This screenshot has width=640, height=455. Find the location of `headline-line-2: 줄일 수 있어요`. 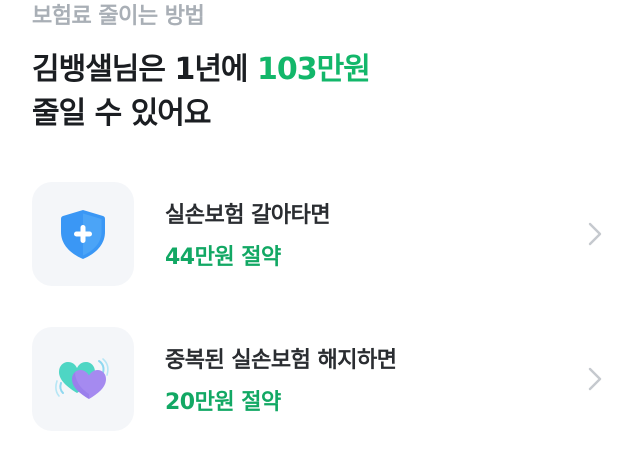

headline-line-2: 줄일 수 있어요 is located at coordinates (121, 113).